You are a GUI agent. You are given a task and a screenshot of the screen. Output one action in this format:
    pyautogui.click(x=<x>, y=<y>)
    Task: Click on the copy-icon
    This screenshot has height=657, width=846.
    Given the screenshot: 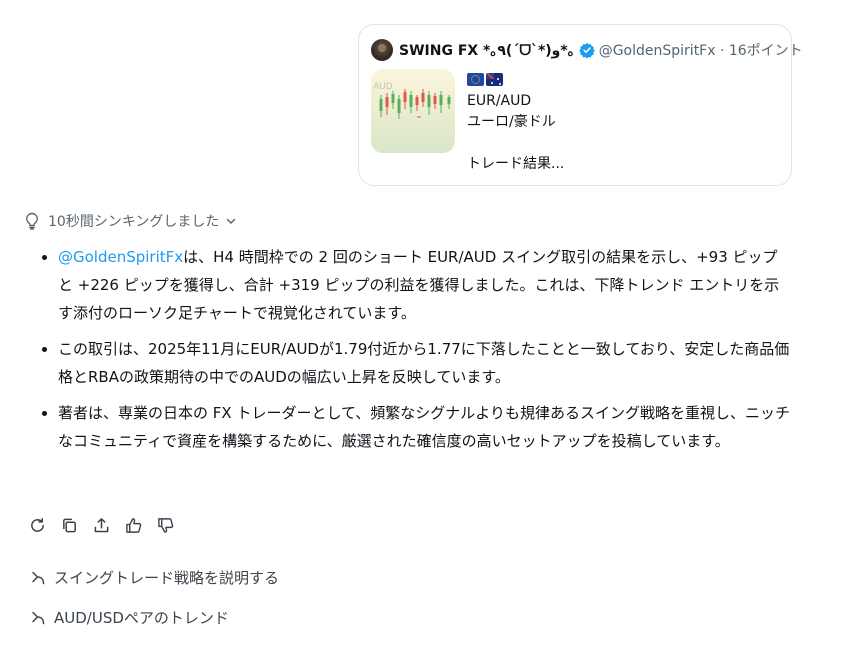 What is the action you would take?
    pyautogui.click(x=69, y=525)
    